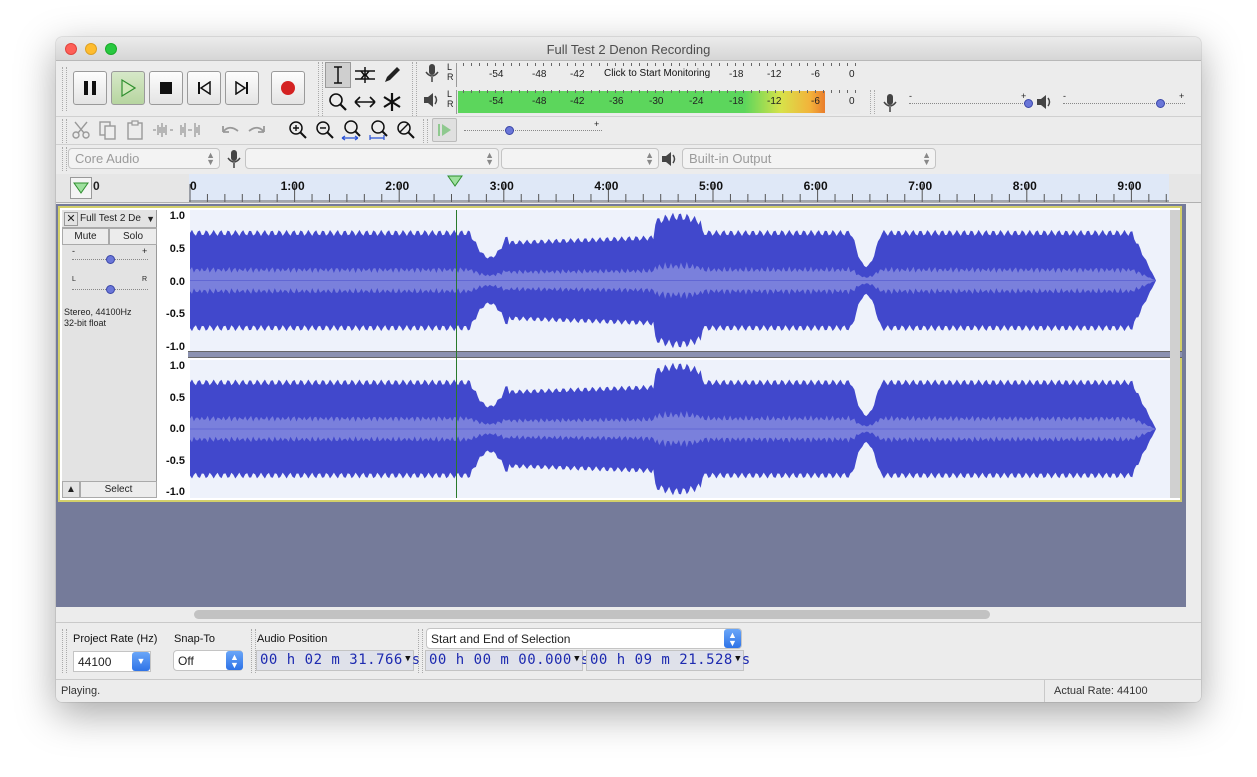 This screenshot has width=1257, height=777. I want to click on collapse-track-button: ▲, so click(71, 489).